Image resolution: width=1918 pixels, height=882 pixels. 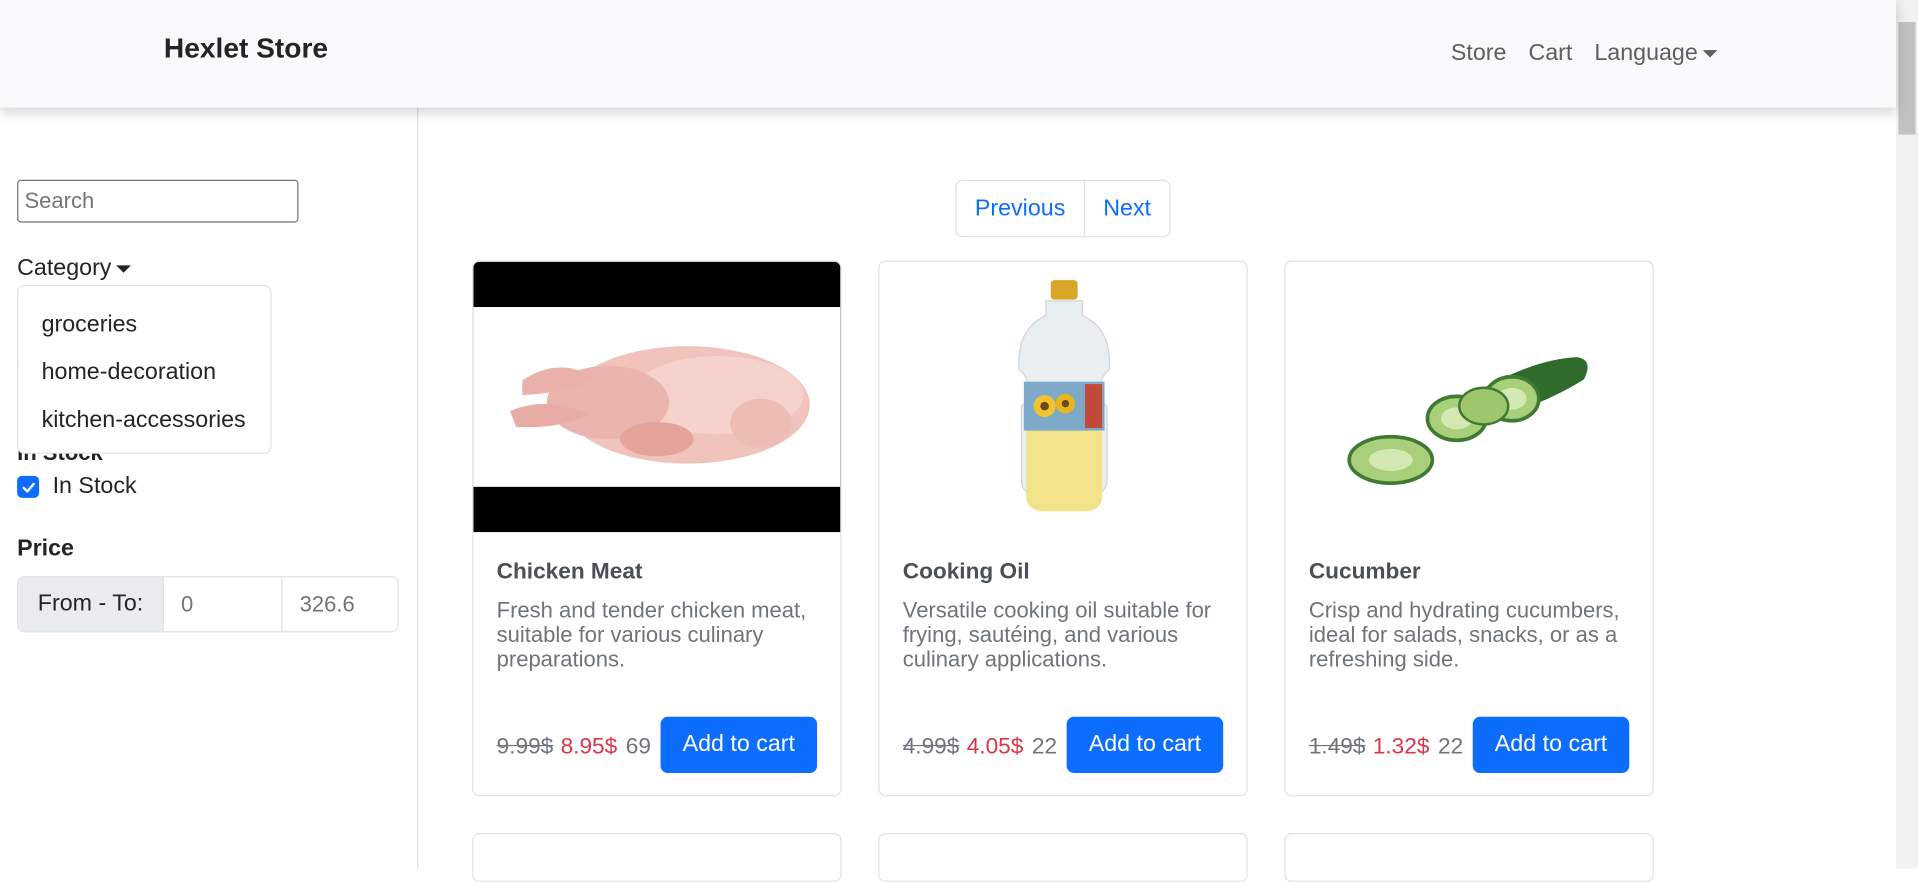 What do you see at coordinates (1021, 209) in the screenshot?
I see `previous-page-button: Previous` at bounding box center [1021, 209].